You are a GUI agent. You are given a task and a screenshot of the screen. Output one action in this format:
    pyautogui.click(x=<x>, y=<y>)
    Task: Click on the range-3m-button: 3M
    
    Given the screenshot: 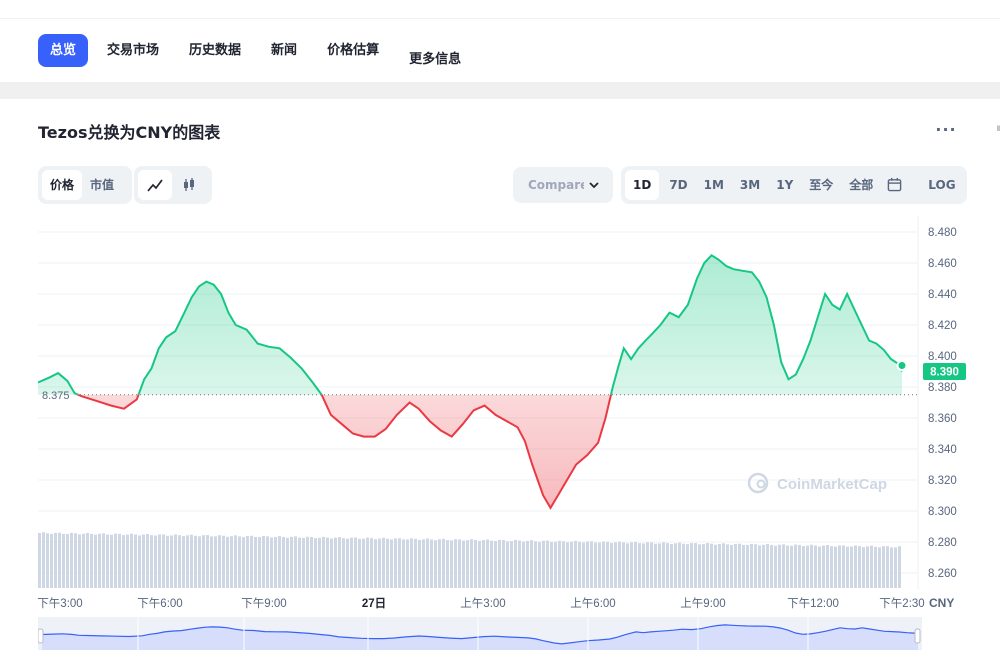 What is the action you would take?
    pyautogui.click(x=750, y=185)
    